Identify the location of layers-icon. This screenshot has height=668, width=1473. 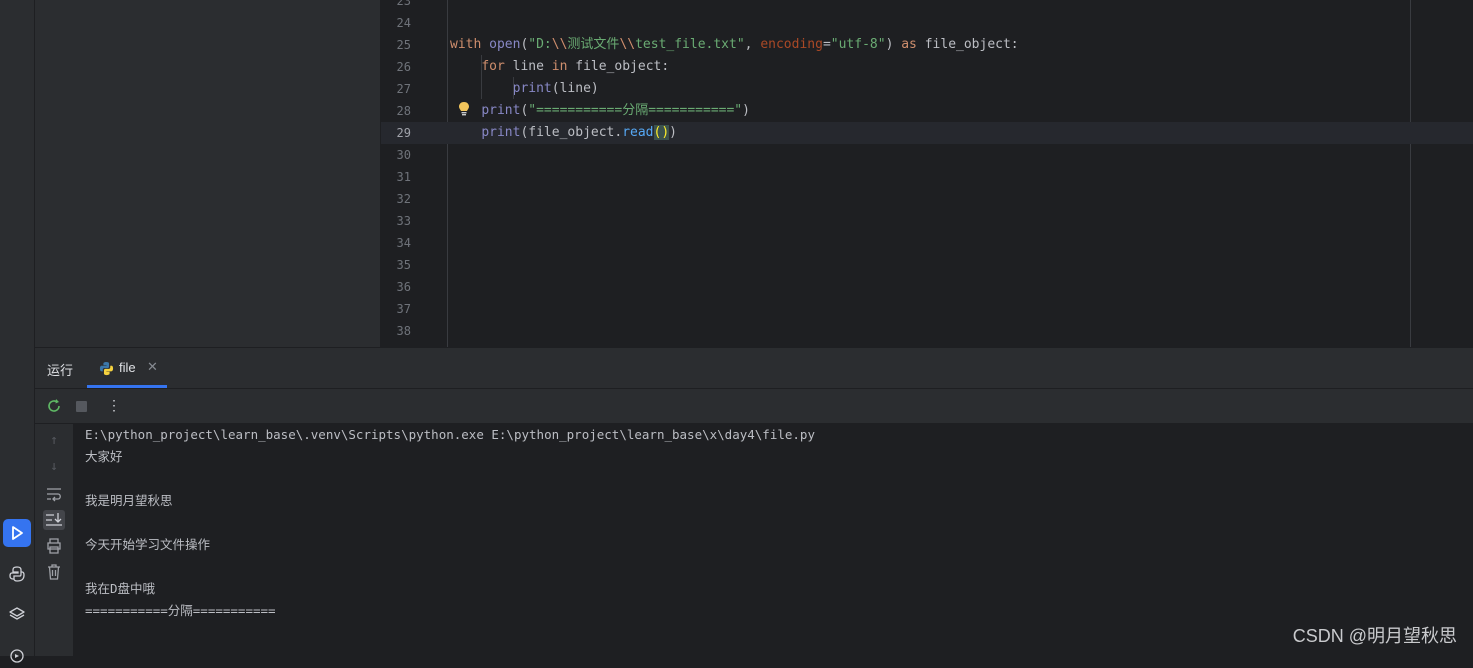
(17, 614).